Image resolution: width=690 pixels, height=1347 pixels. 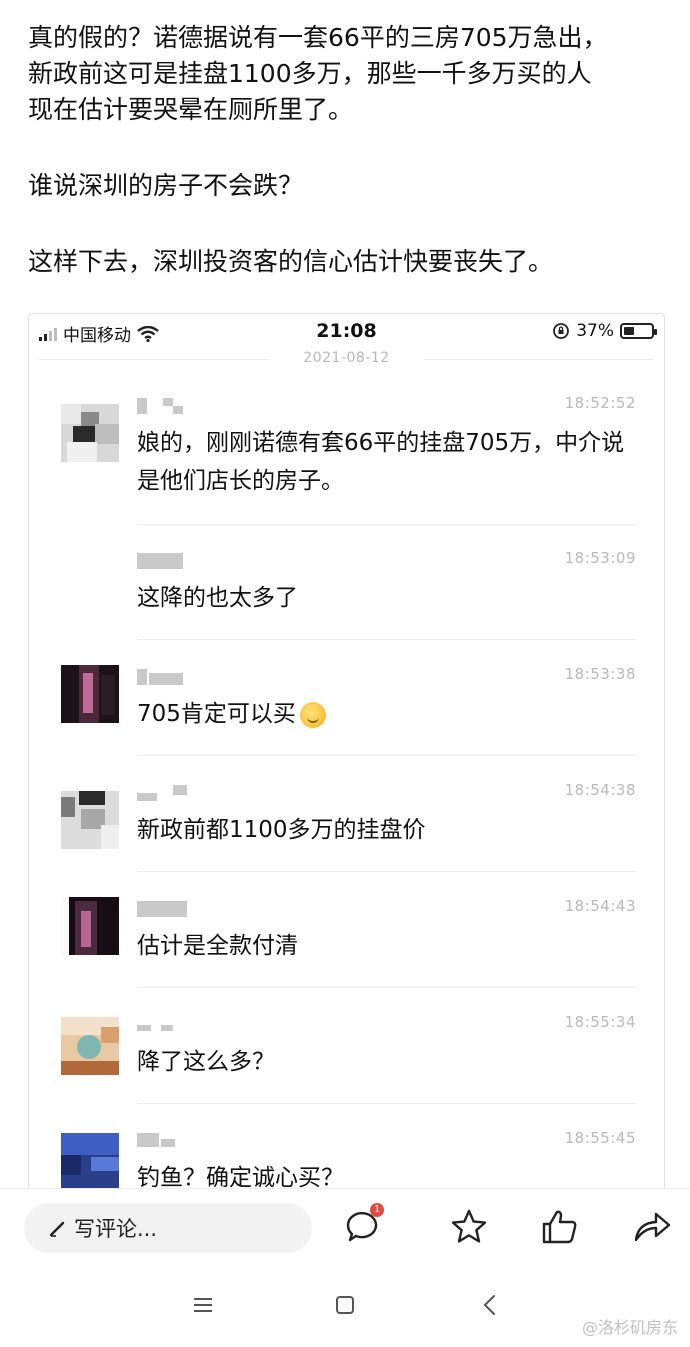 I want to click on chat-date-divider: 2021-08-12, so click(x=346, y=359).